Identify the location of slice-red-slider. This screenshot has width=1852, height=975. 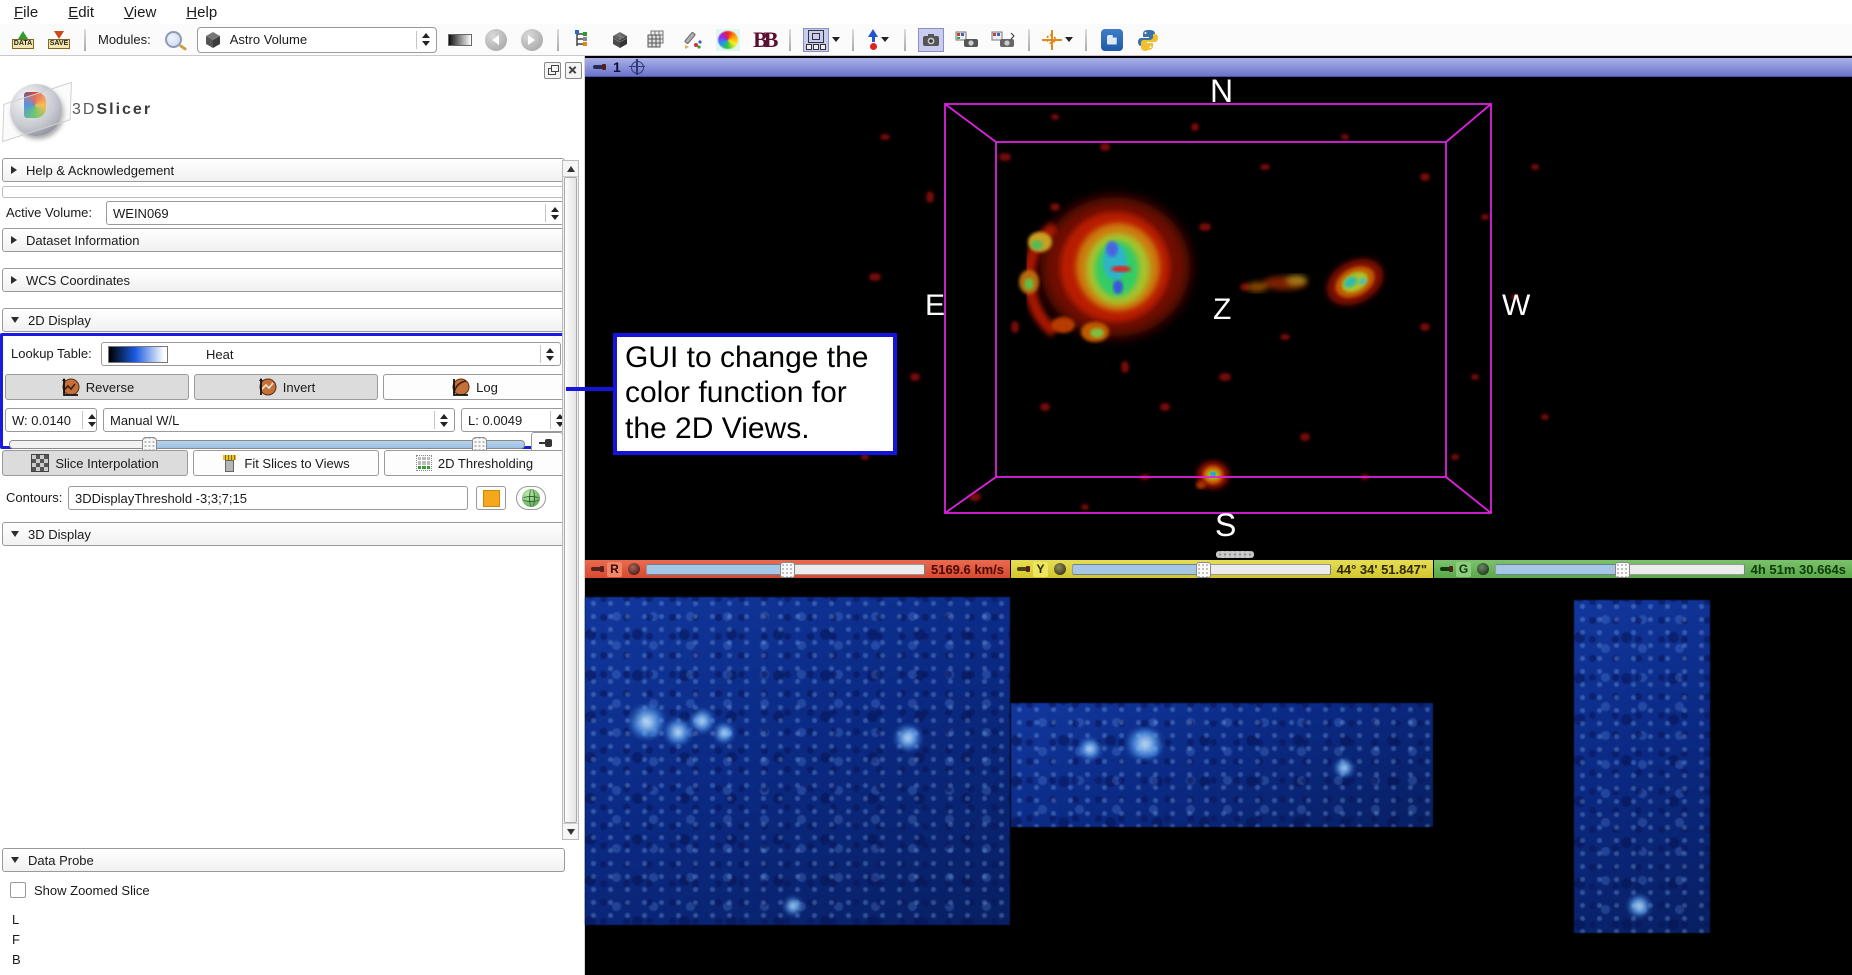
(785, 569).